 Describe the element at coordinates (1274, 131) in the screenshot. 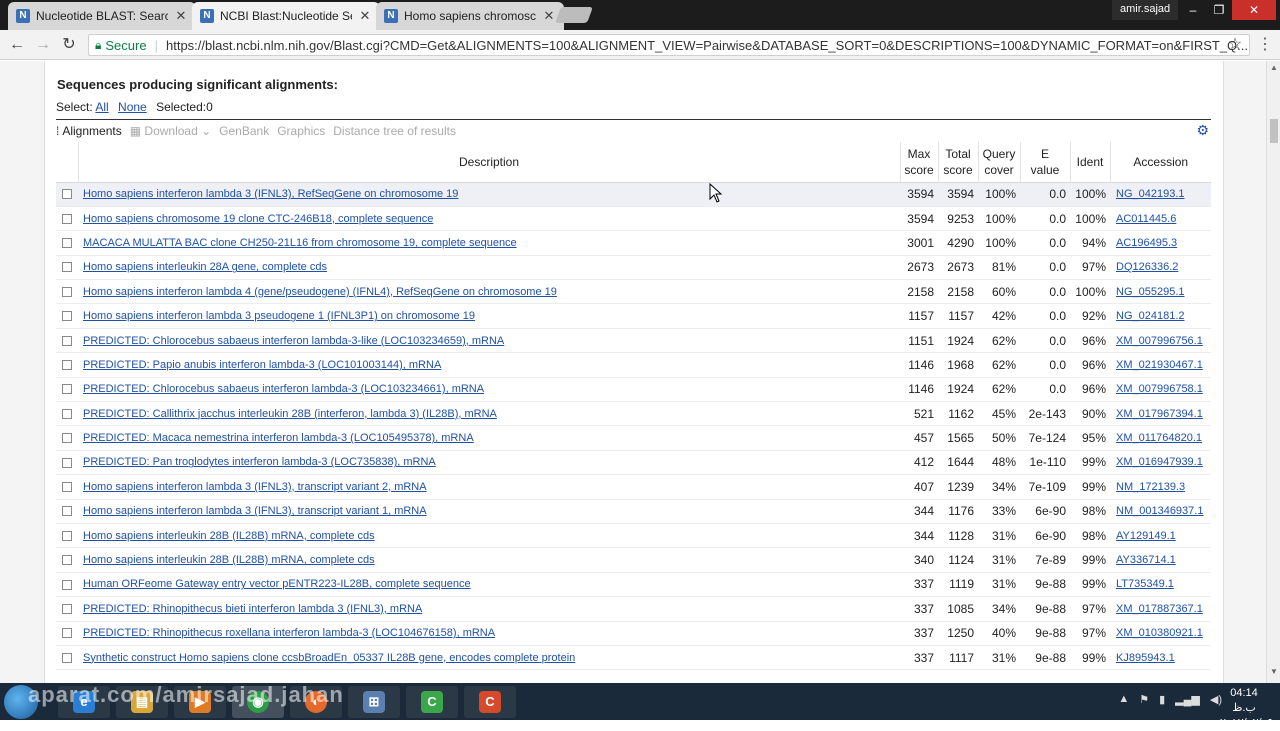

I see `scroll-thumb` at that location.